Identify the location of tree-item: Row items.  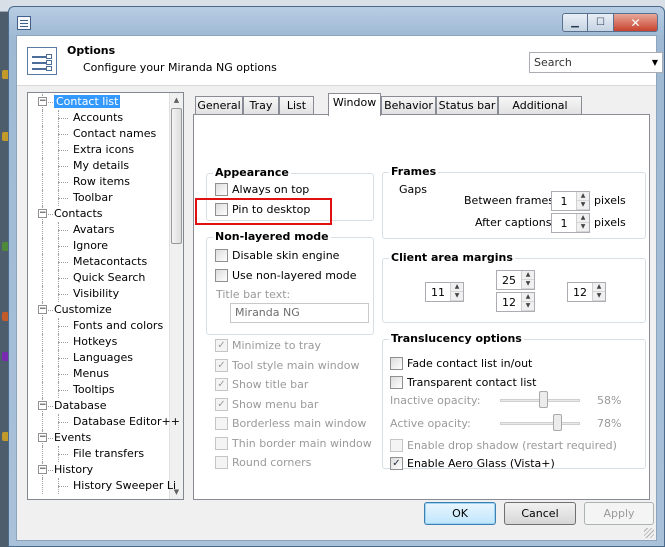
(101, 182).